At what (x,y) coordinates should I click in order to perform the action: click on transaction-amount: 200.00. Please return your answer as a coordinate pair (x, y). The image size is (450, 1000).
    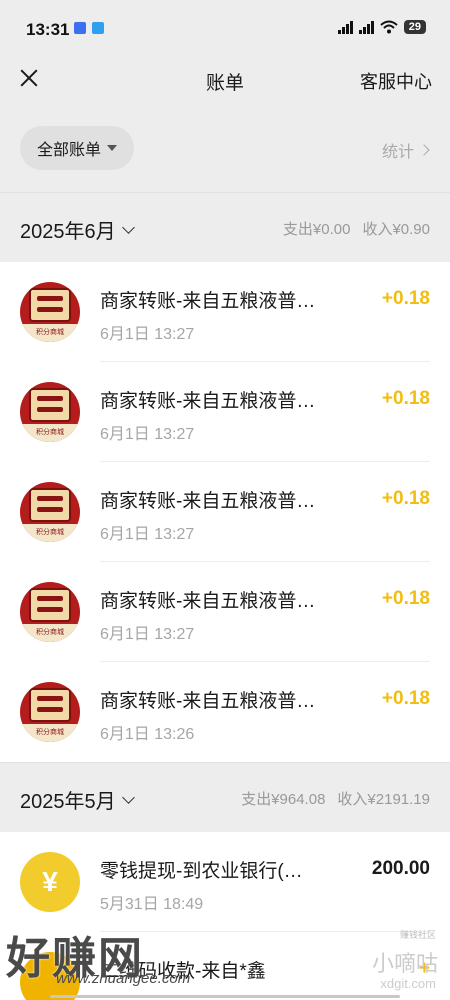
    Looking at the image, I should click on (400, 868).